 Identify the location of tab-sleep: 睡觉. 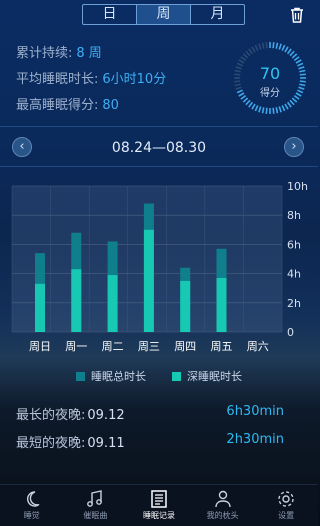
(32, 505).